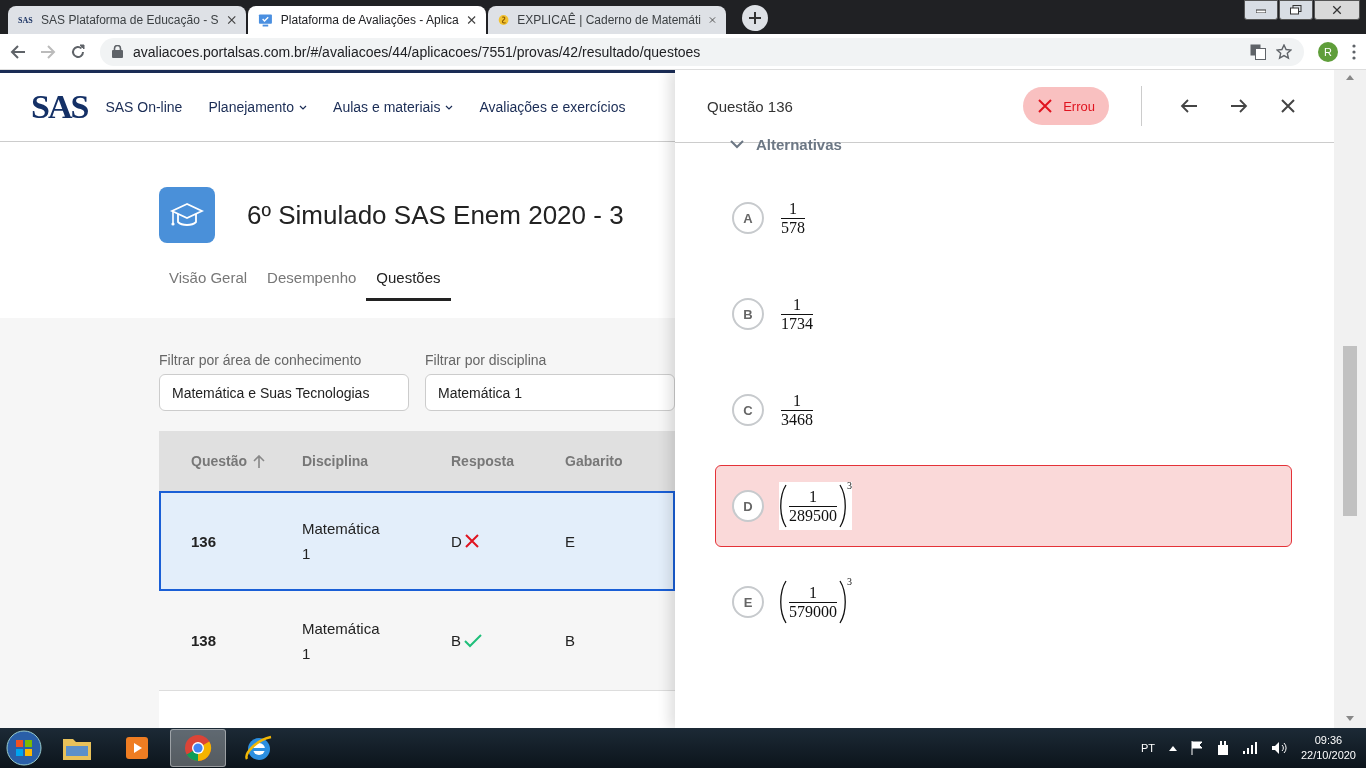 Image resolution: width=1366 pixels, height=768 pixels. I want to click on browser-tab: Plataforma de Avaliações - Aplica, so click(367, 20).